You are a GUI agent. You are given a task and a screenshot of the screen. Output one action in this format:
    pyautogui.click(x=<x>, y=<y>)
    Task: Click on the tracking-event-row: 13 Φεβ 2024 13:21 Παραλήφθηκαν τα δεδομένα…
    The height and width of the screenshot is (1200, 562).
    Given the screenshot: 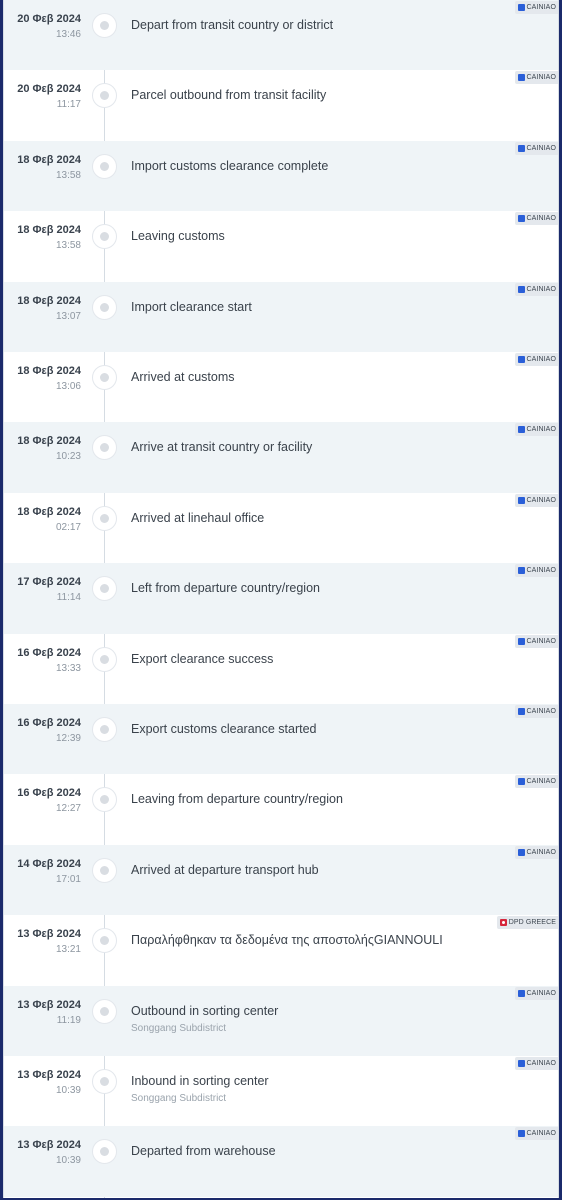 What is the action you would take?
    pyautogui.click(x=281, y=950)
    